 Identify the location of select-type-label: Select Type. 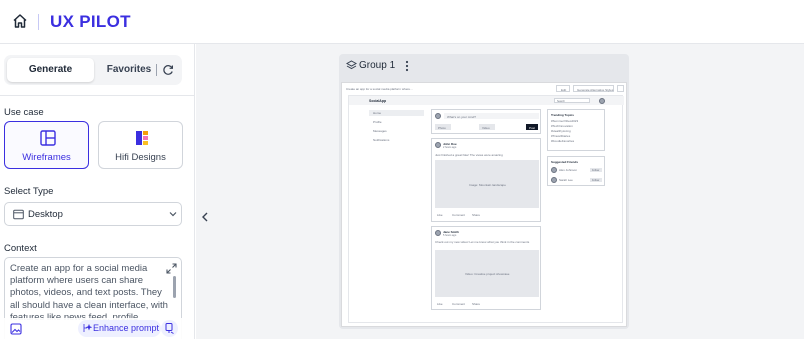
(29, 191).